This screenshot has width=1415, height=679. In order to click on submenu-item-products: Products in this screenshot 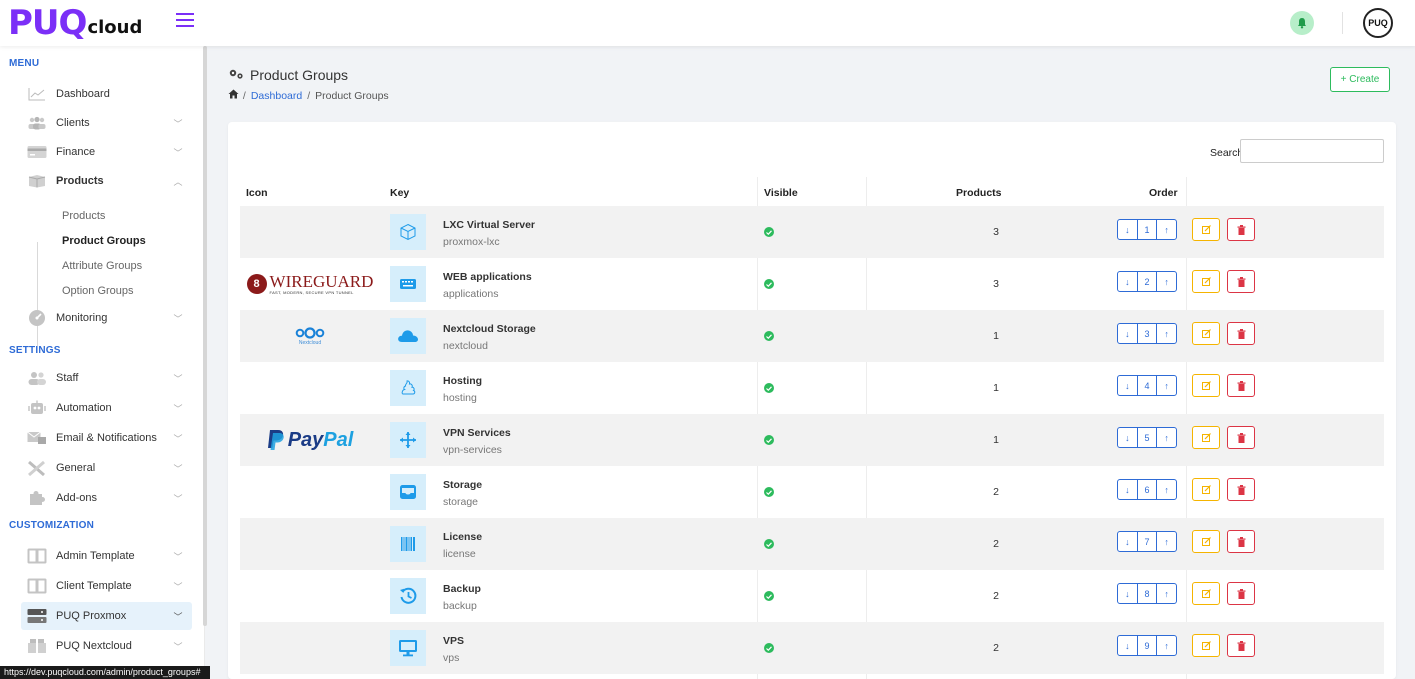, I will do `click(83, 216)`.